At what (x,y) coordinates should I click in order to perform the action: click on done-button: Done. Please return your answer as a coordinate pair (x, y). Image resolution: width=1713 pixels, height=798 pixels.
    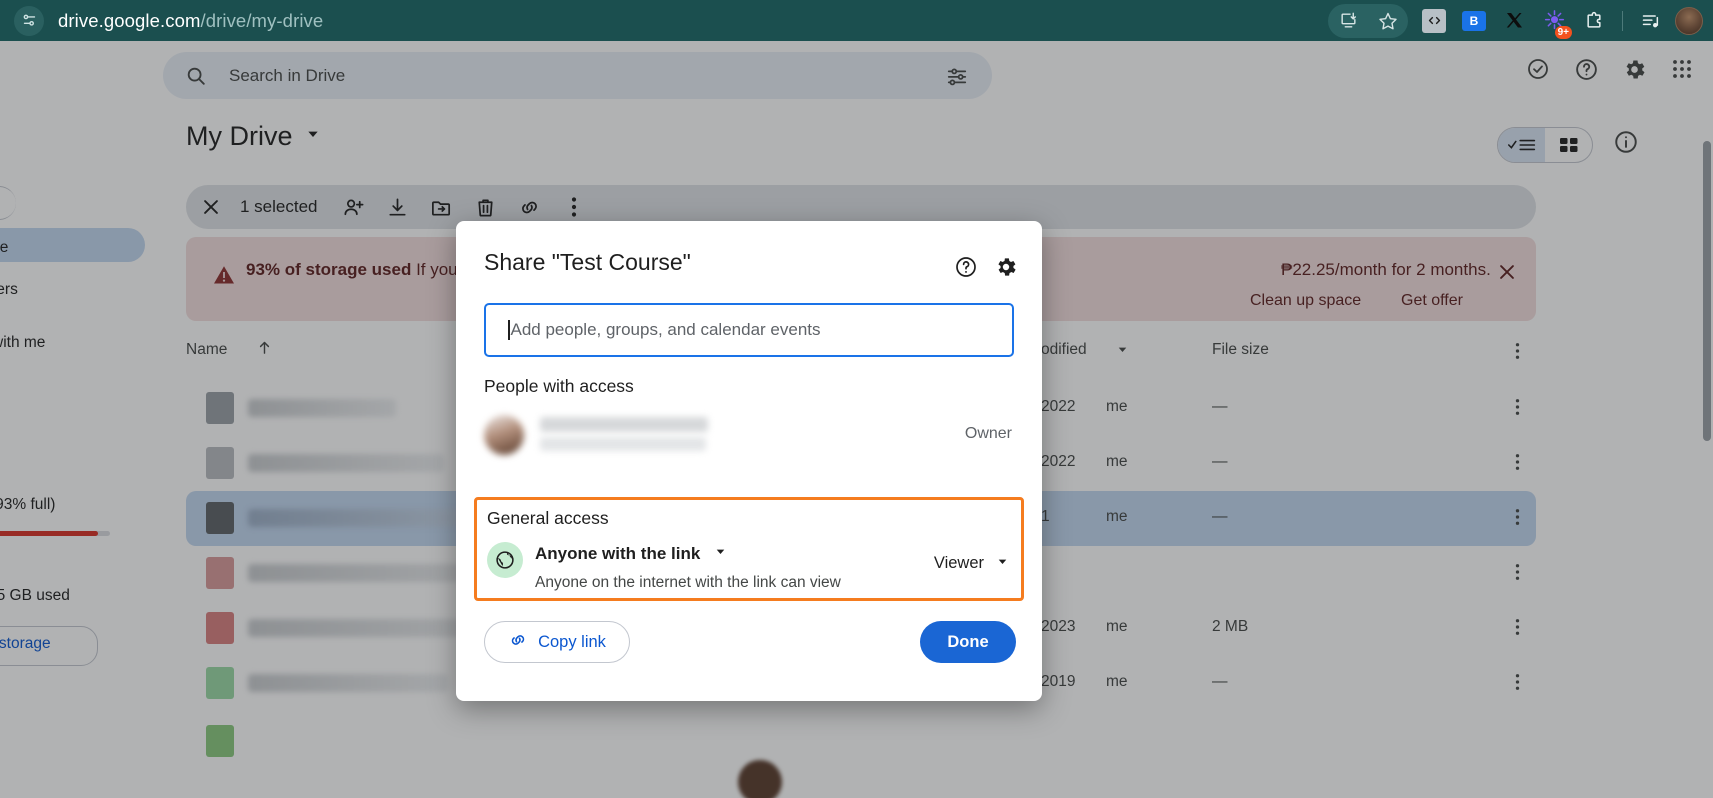
    Looking at the image, I should click on (968, 642).